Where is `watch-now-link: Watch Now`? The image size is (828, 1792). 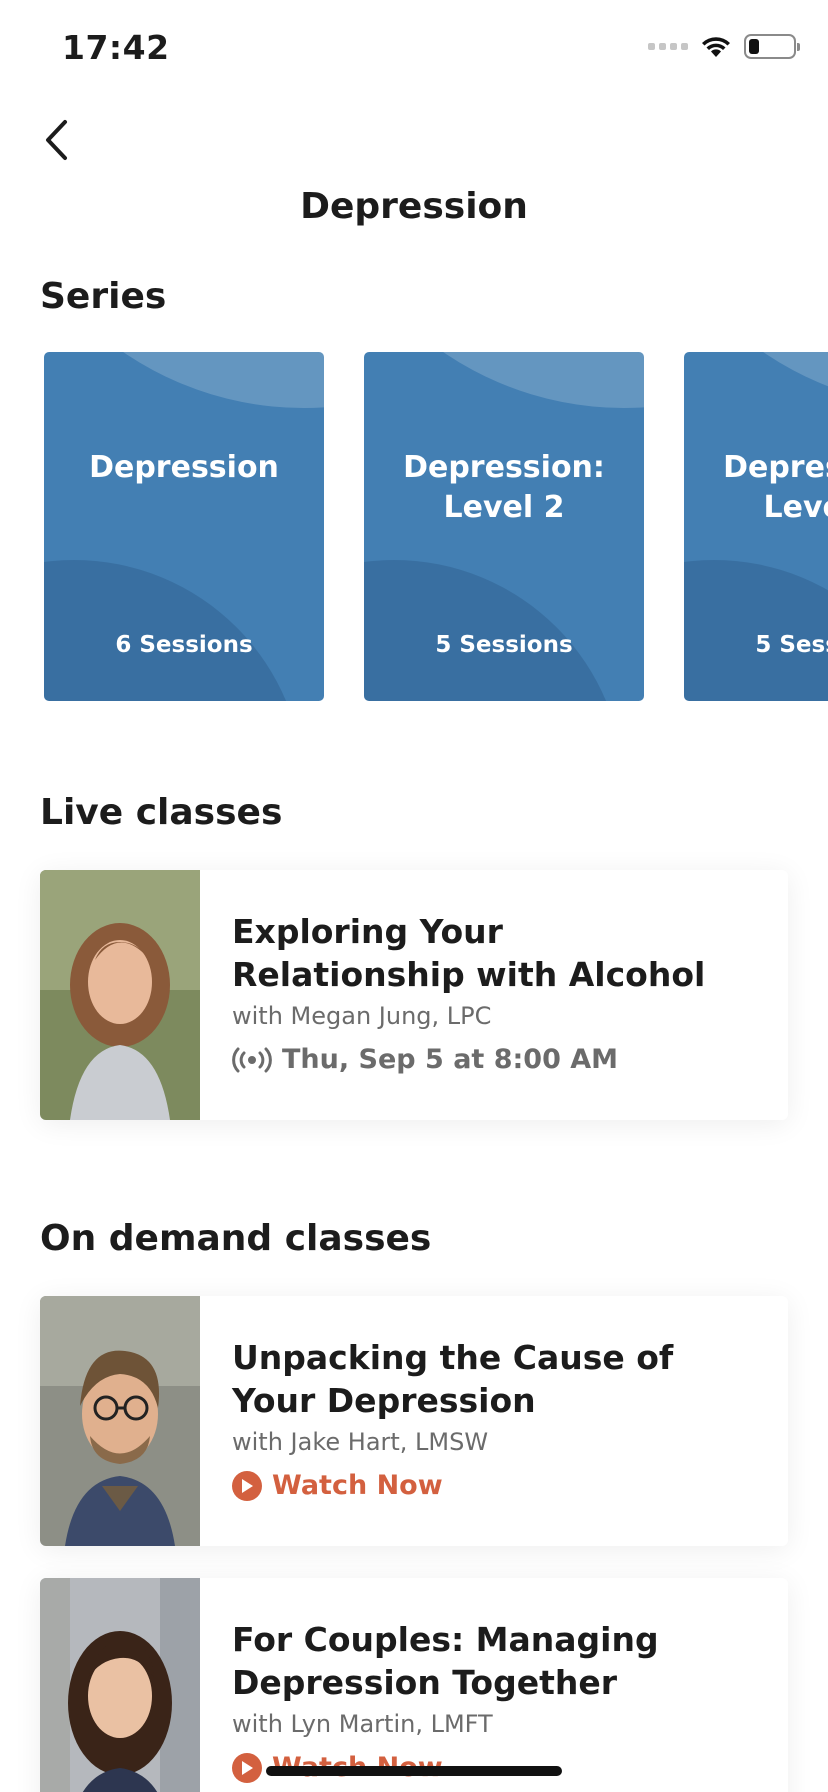
watch-now-link: Watch Now is located at coordinates (472, 1485).